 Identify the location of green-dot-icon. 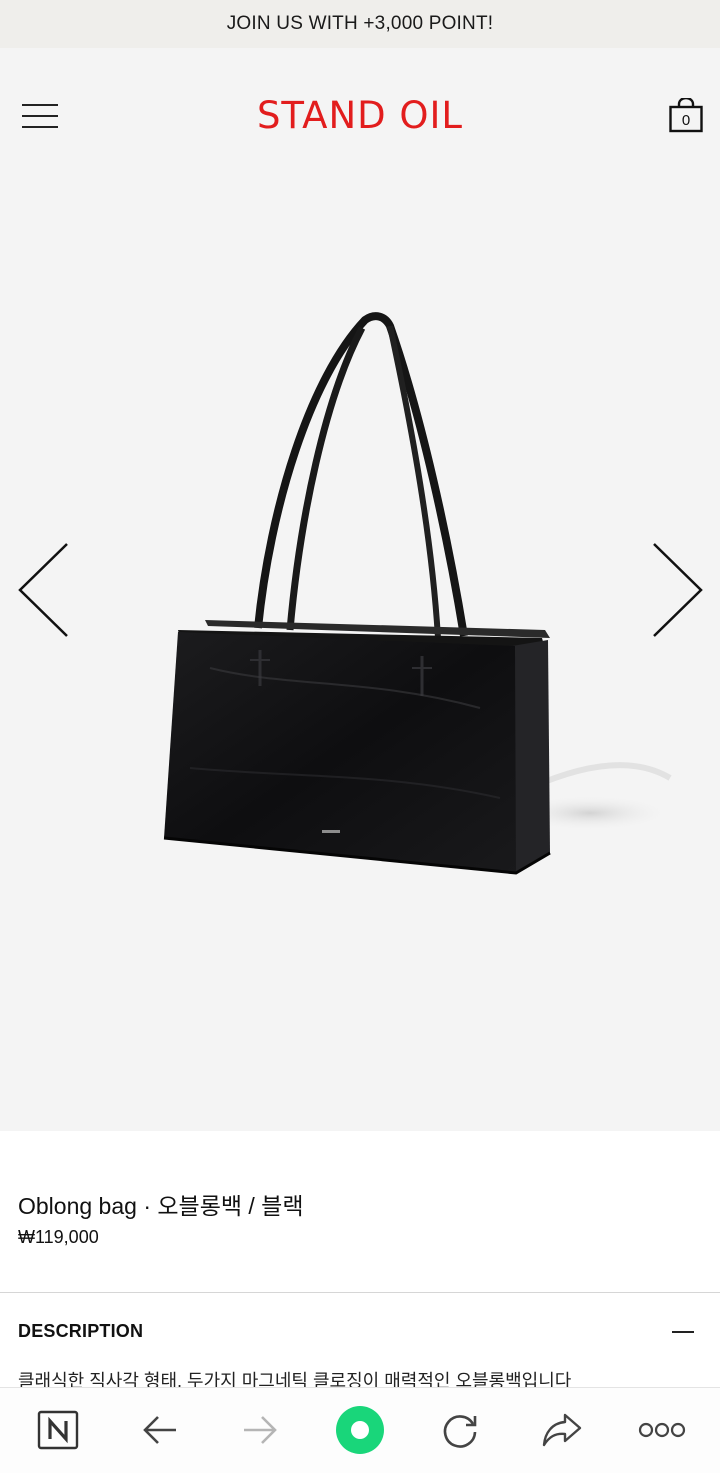
(360, 1430).